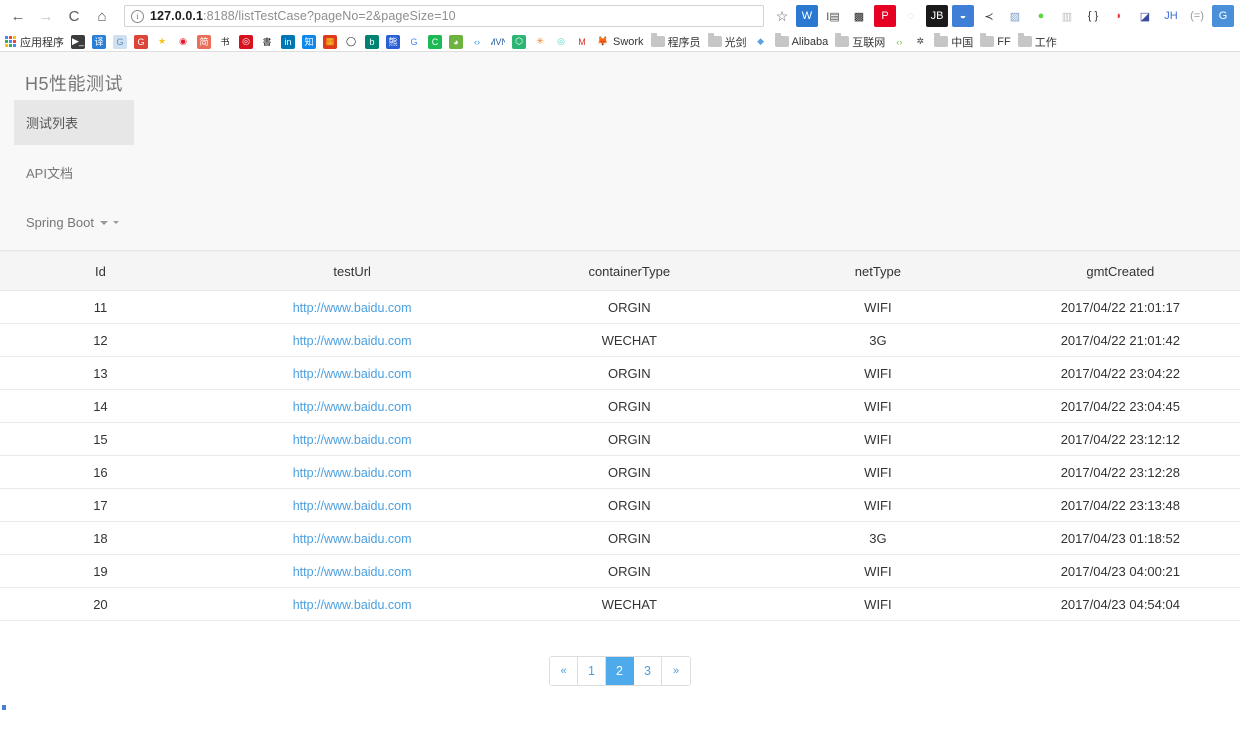  I want to click on cell-test-url: http://www.baidu.com, so click(352, 571).